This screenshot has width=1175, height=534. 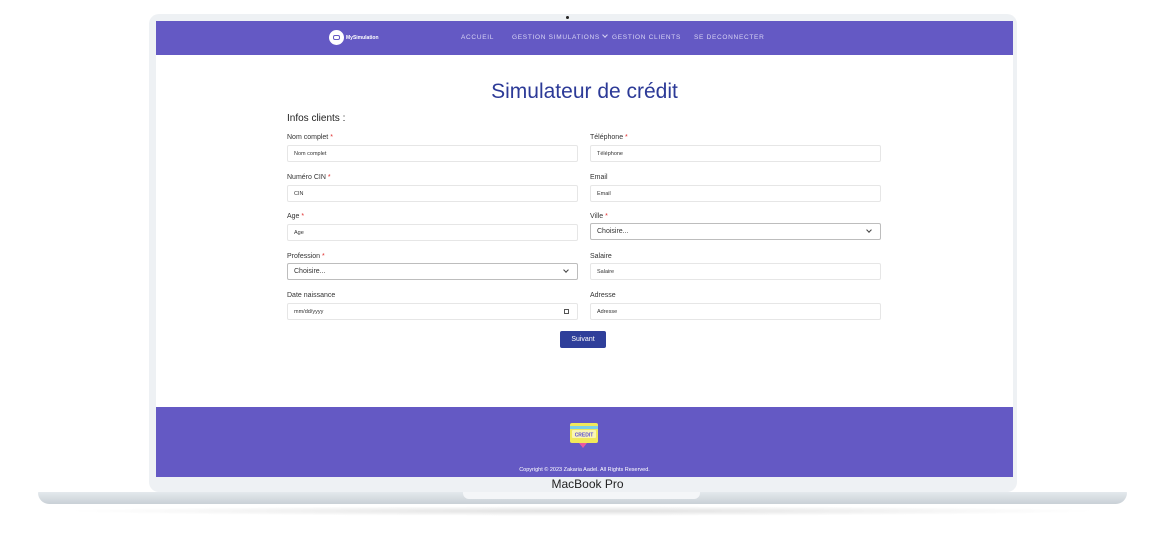 What do you see at coordinates (432, 232) in the screenshot?
I see `age-input: Age` at bounding box center [432, 232].